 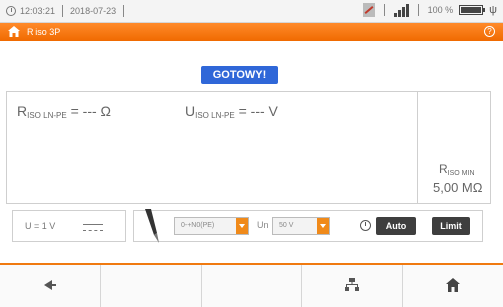 I want to click on mode-select-value: 0-+N0(PE), so click(x=198, y=225).